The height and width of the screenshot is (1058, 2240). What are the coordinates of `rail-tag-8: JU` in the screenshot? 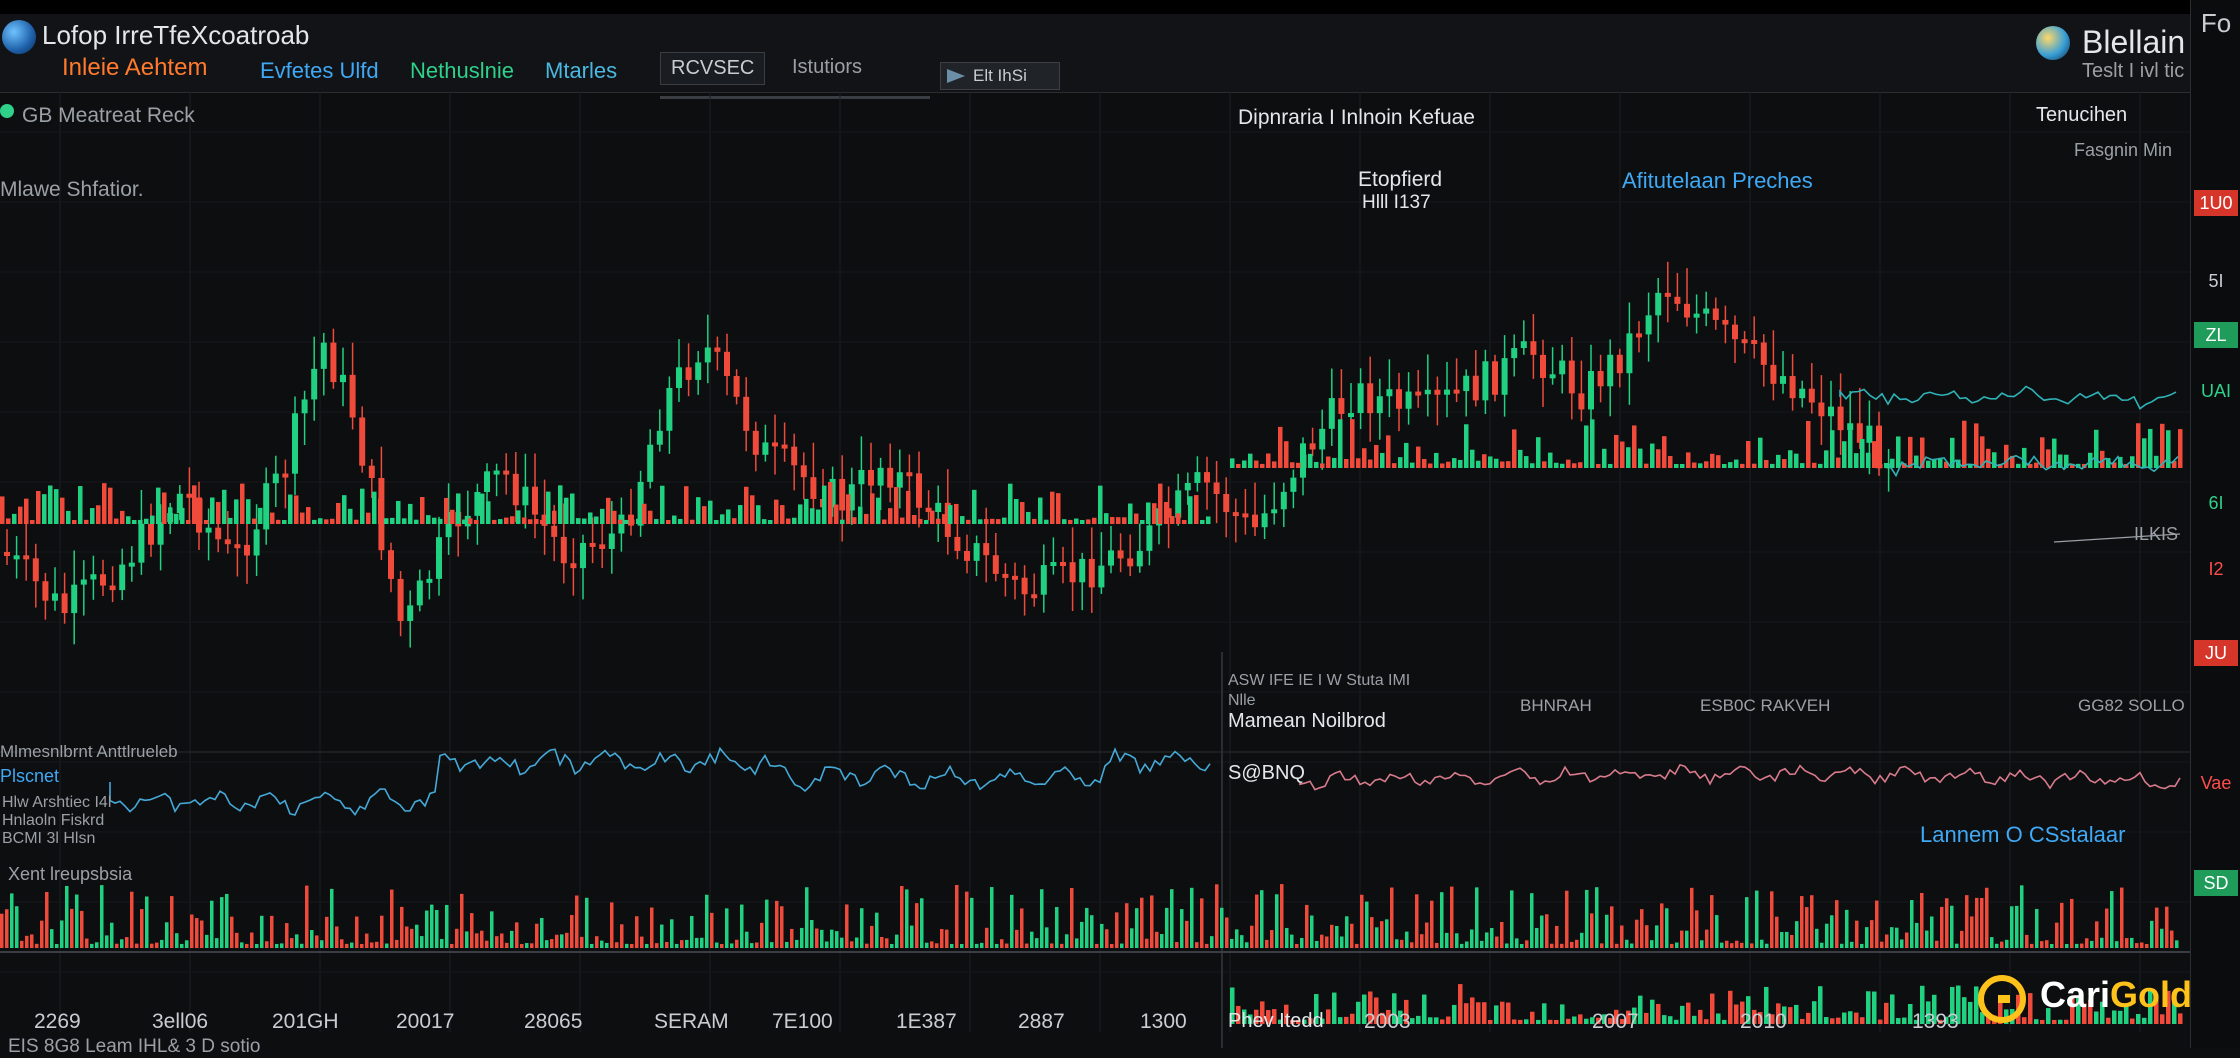 It's located at (2216, 653).